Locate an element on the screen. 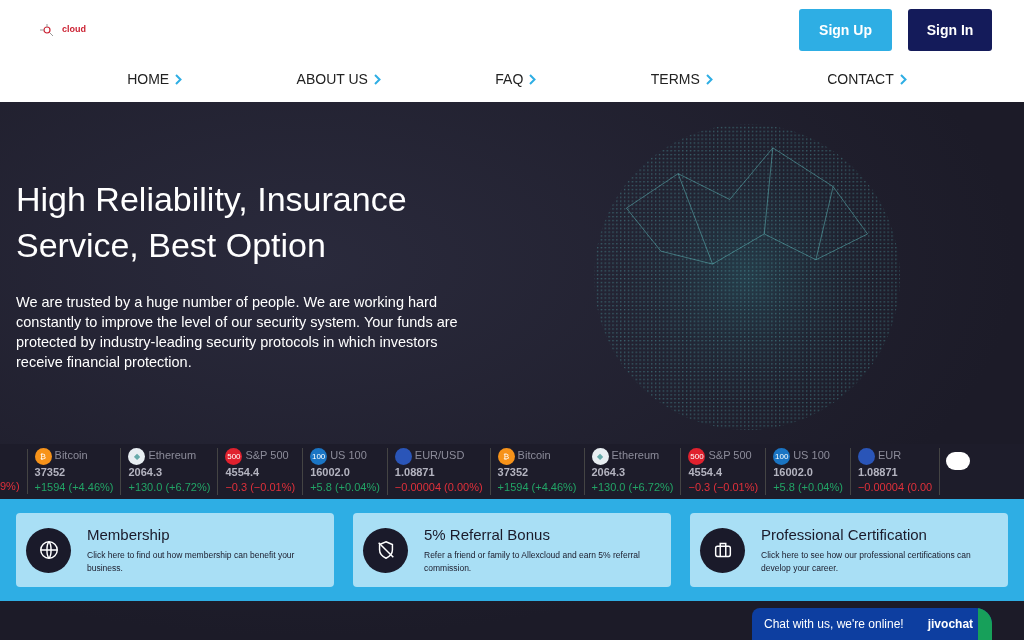 The width and height of the screenshot is (1024, 640). ticker-change: 9%) is located at coordinates (10, 486).